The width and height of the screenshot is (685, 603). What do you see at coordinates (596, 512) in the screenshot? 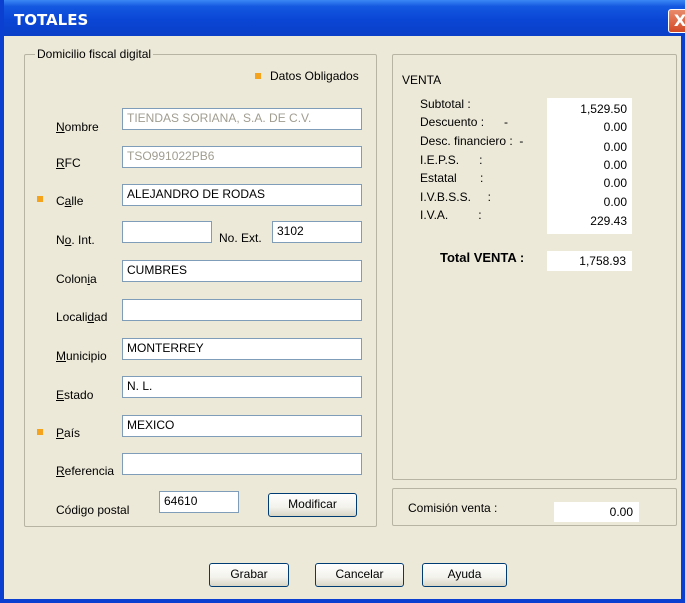
I see `comision-value: 0.00` at bounding box center [596, 512].